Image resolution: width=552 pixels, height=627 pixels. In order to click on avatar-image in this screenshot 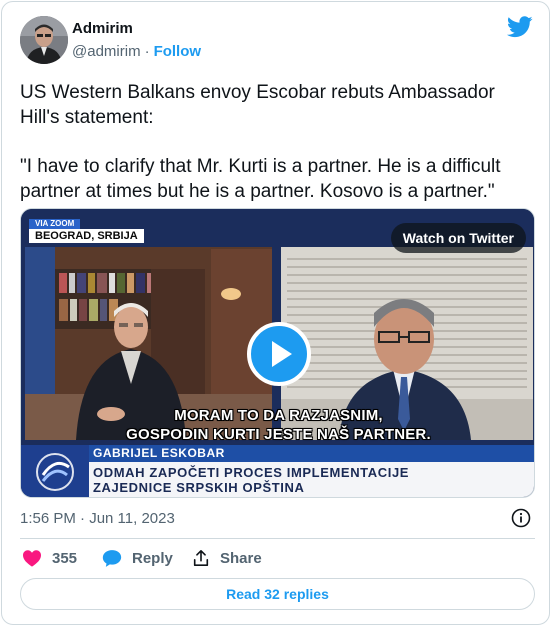, I will do `click(44, 40)`.